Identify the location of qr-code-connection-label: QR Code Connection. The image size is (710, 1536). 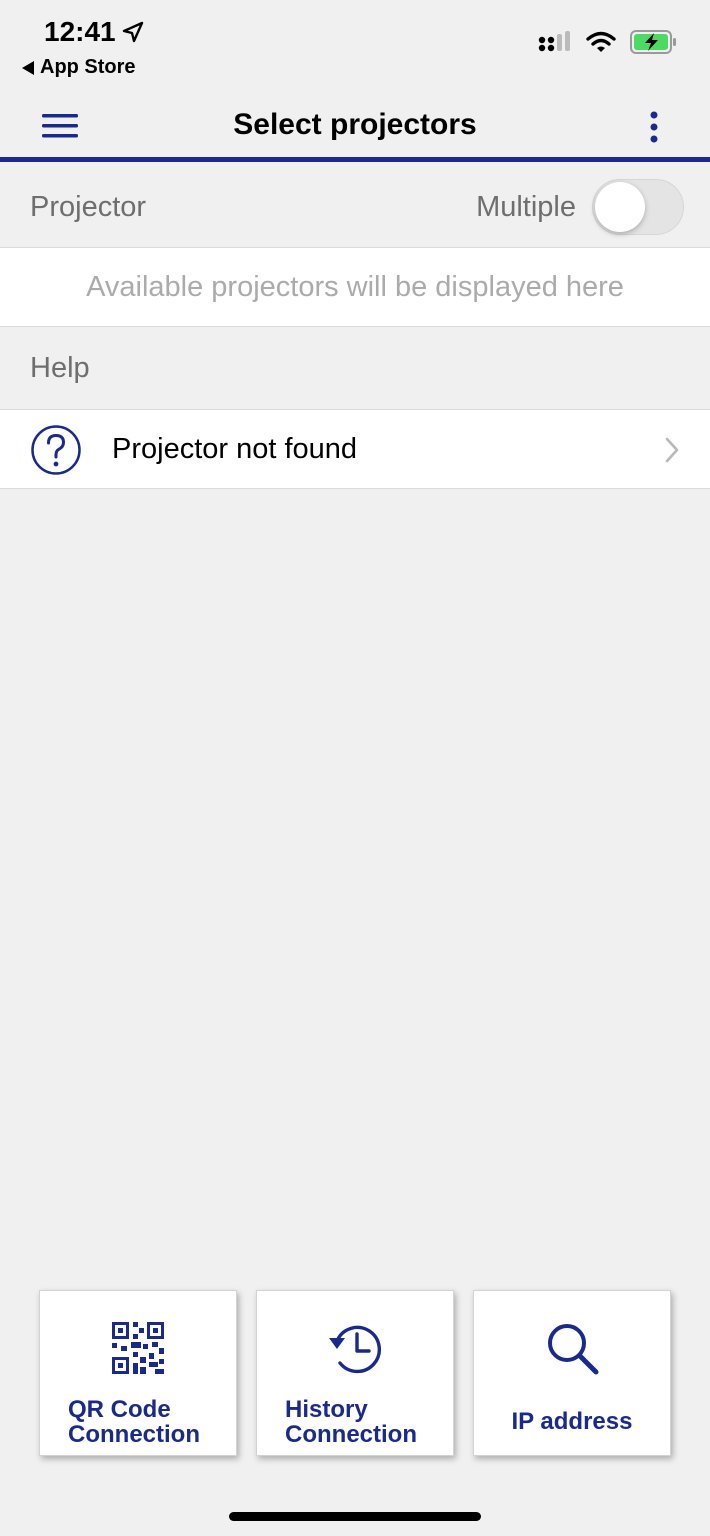
(147, 1422).